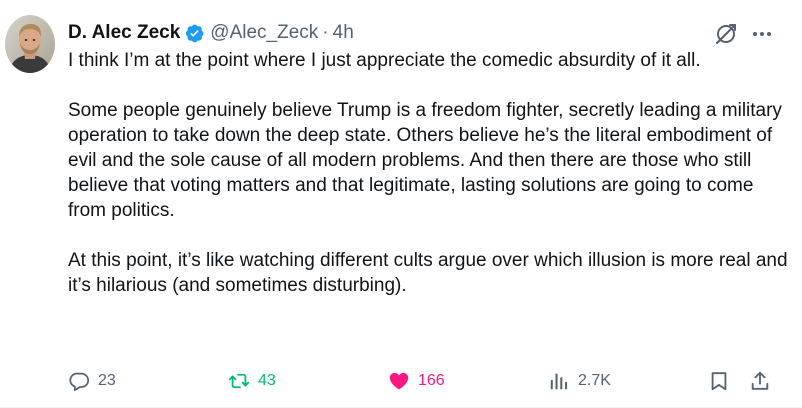  What do you see at coordinates (107, 380) in the screenshot?
I see `reply-count: 23` at bounding box center [107, 380].